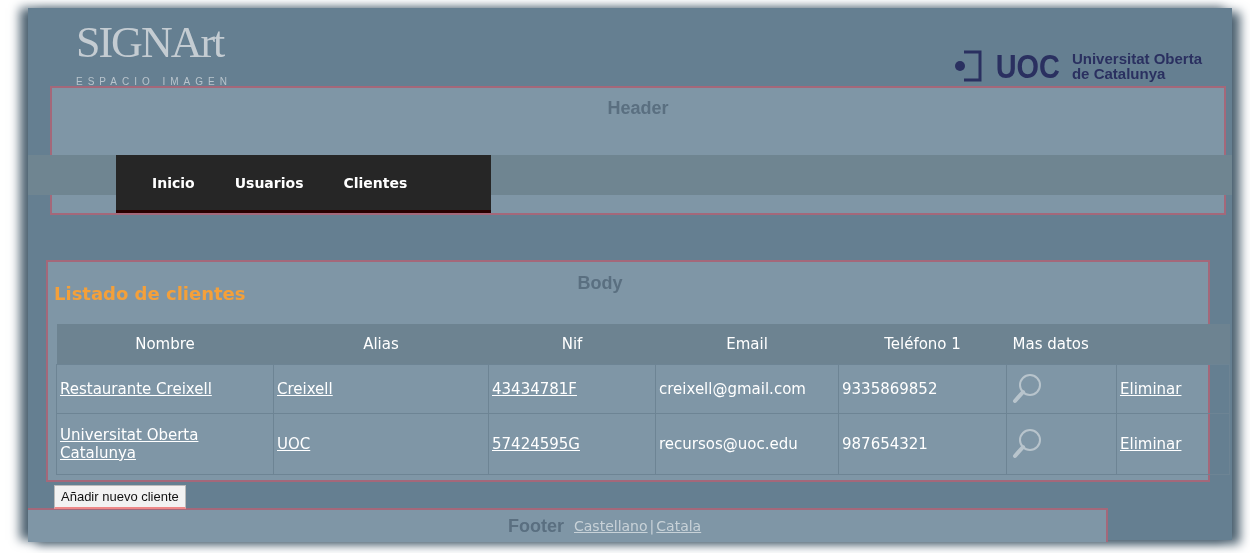  I want to click on nav-link: Inicio, so click(173, 183).